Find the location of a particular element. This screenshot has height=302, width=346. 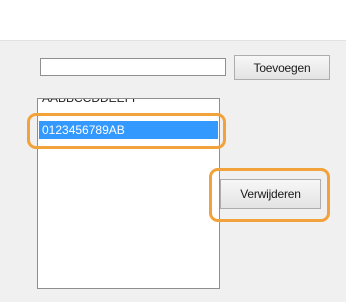

list-item: AABBCCDDEEFF is located at coordinates (128, 102).